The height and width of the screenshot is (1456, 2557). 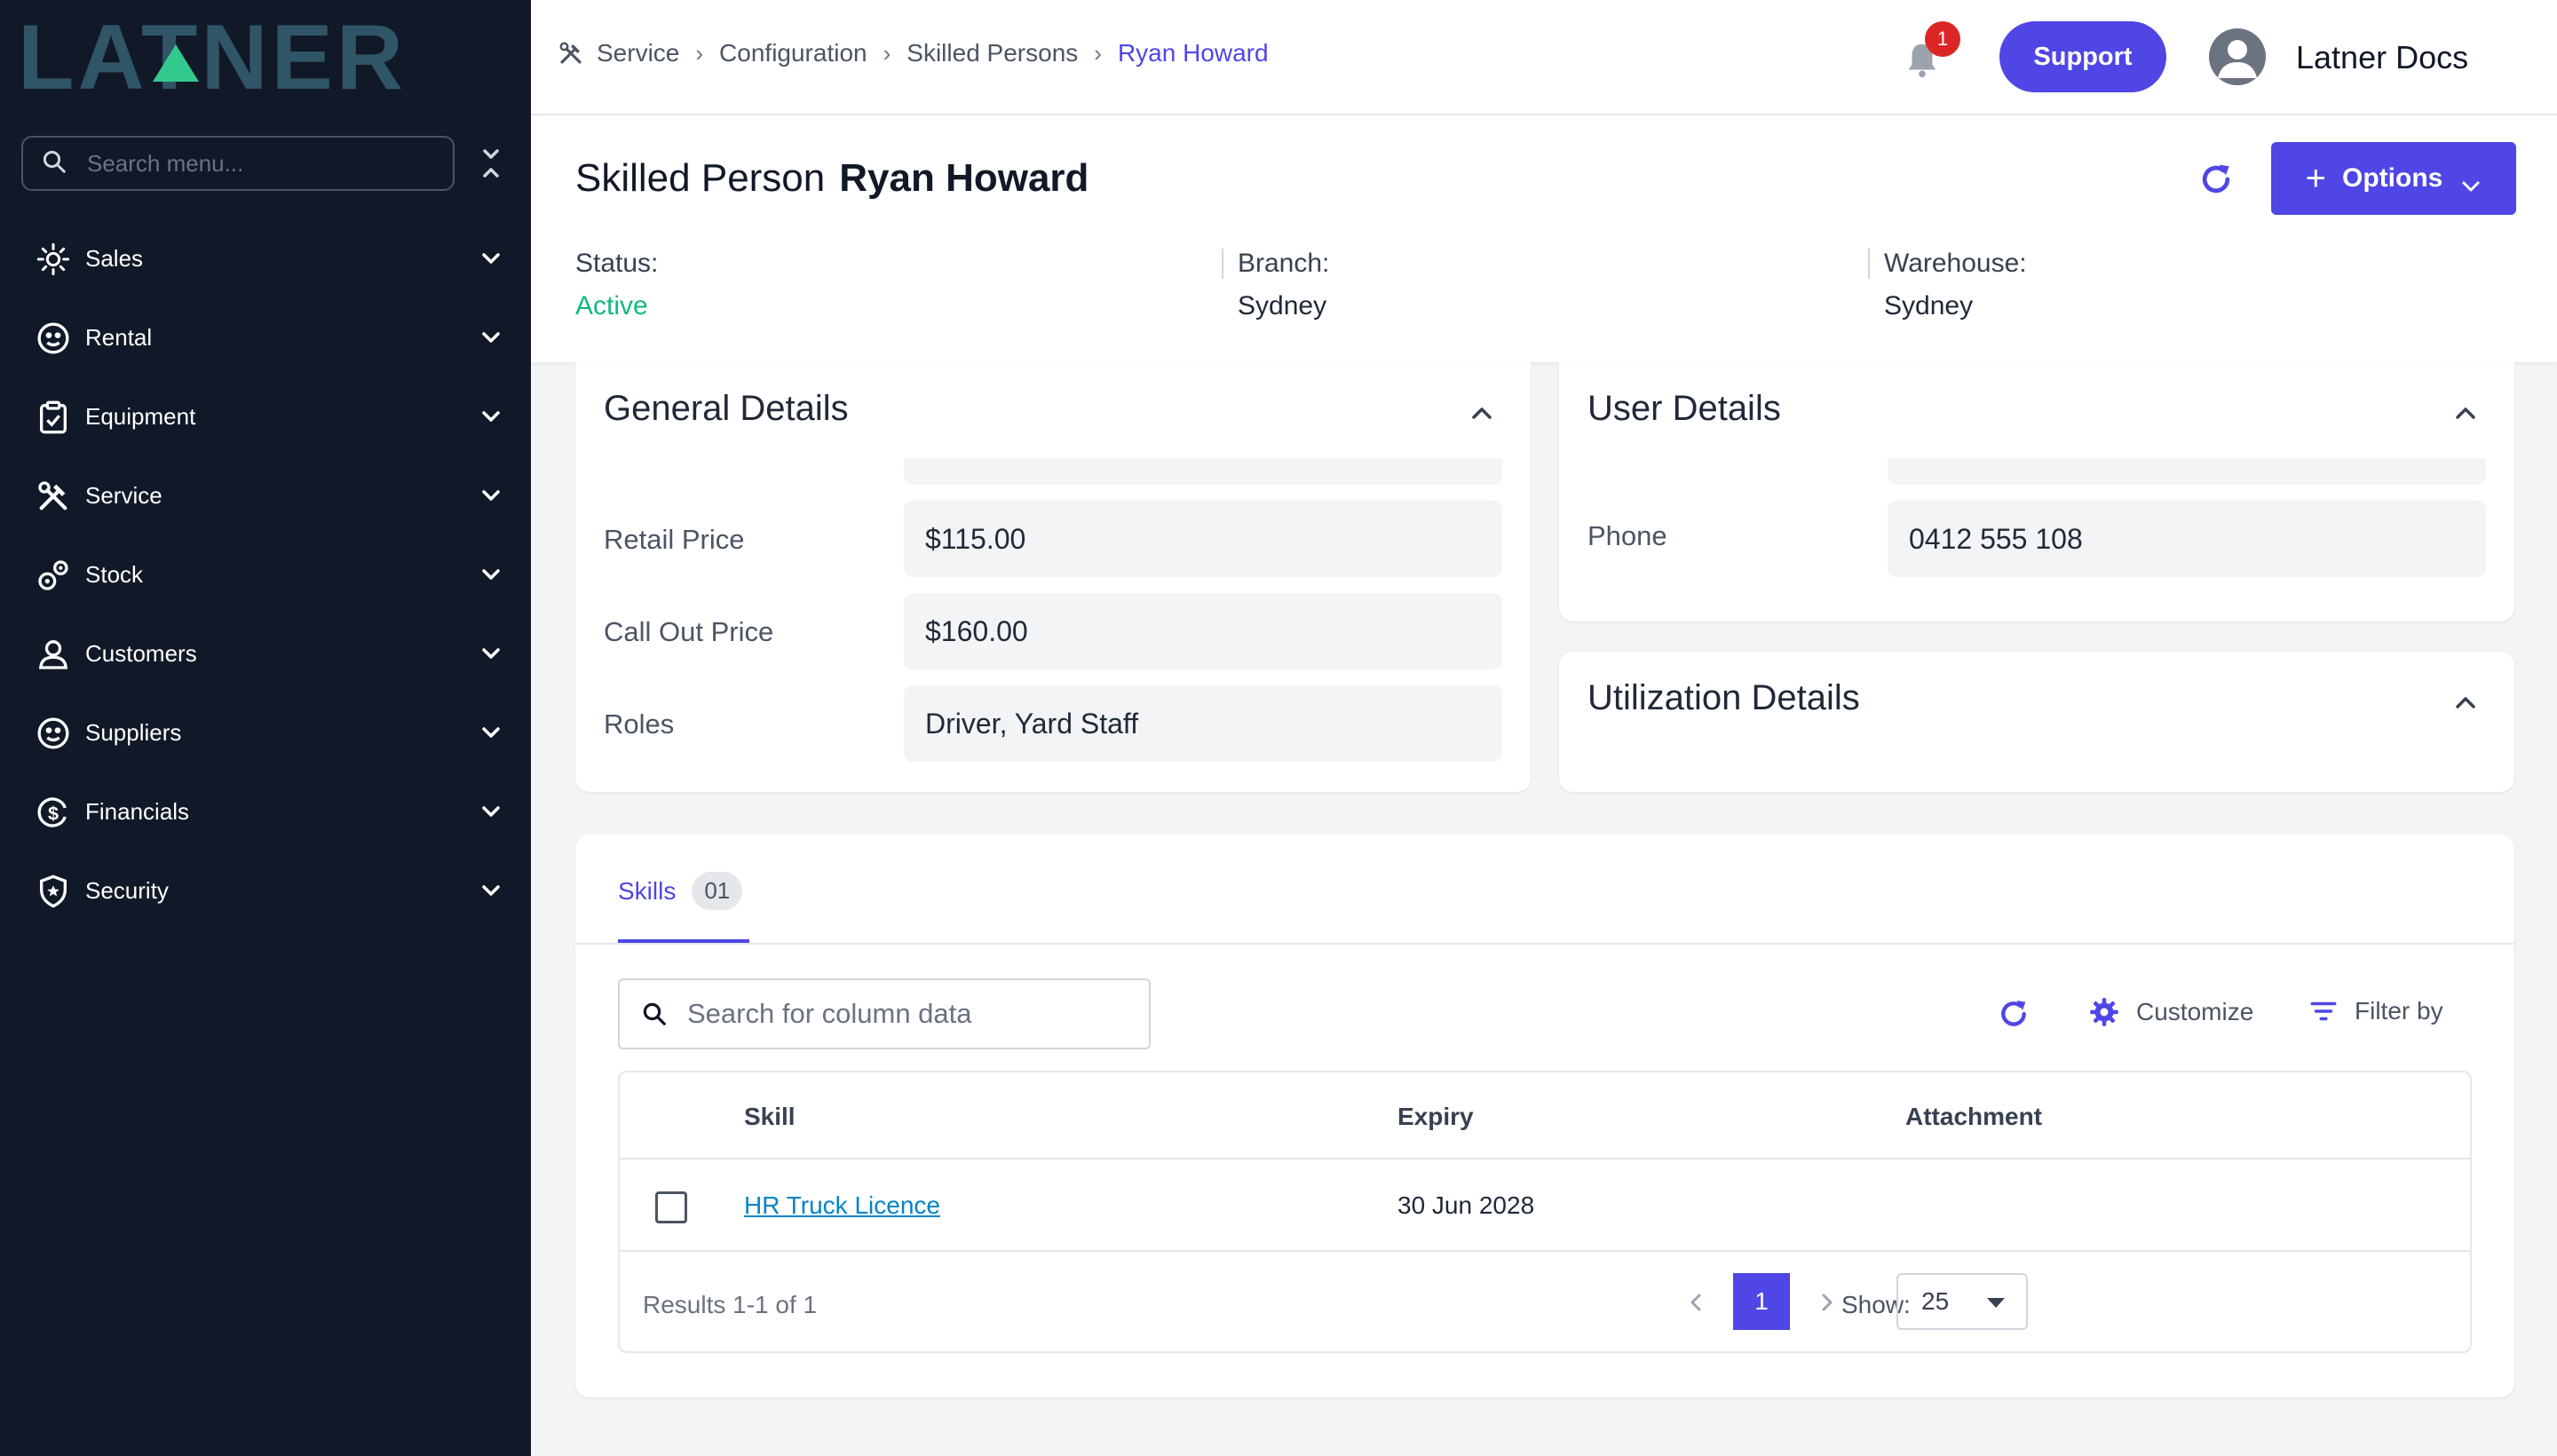 I want to click on clipboard-icon, so click(x=53, y=417).